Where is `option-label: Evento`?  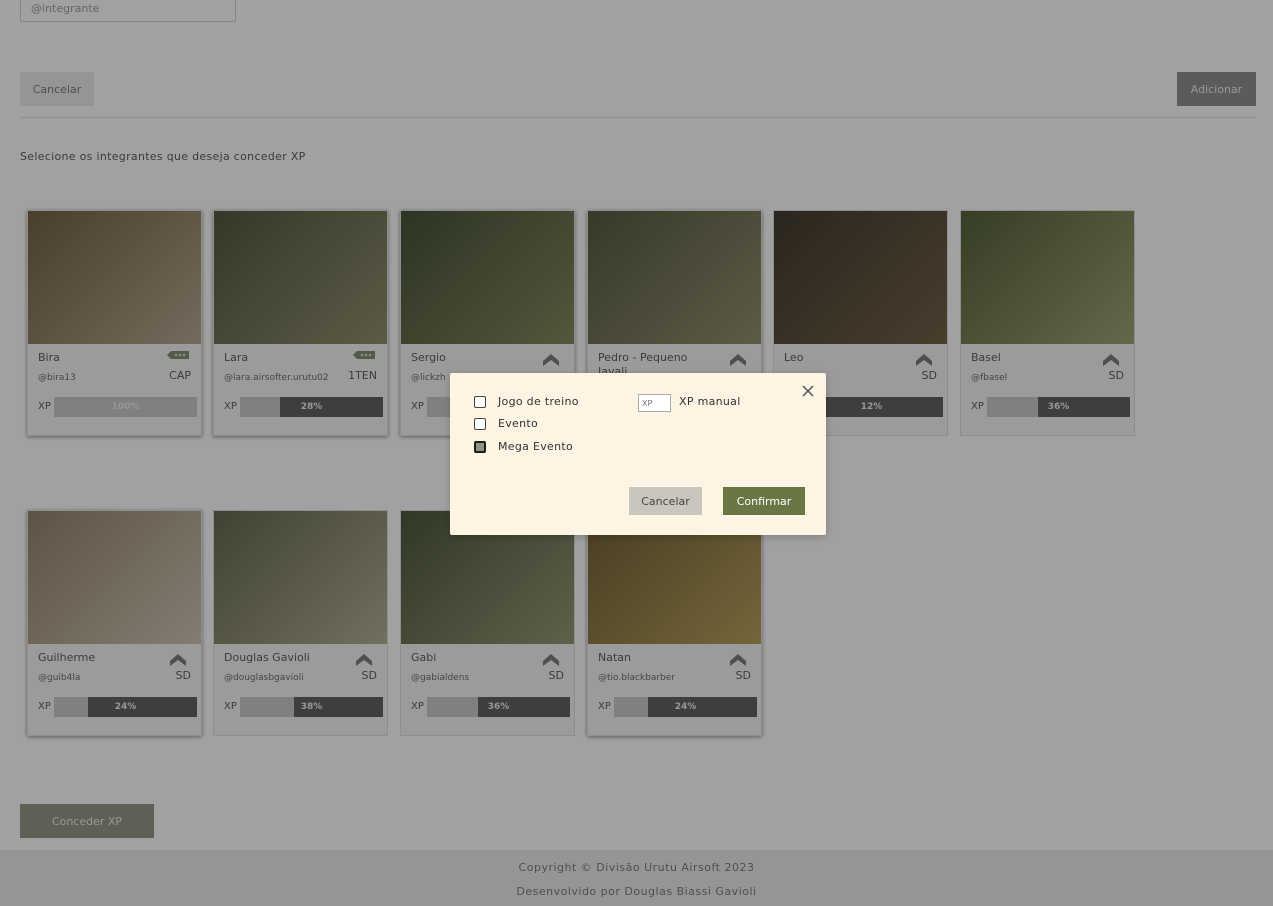
option-label: Evento is located at coordinates (518, 423).